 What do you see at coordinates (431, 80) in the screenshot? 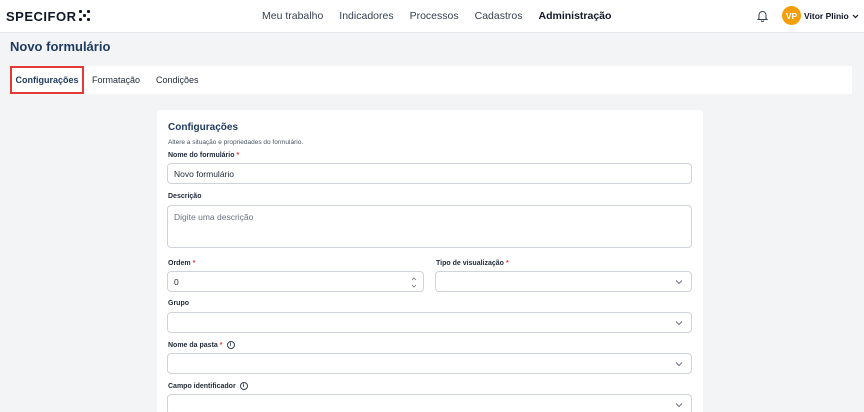
I see `tabs-bar: Configurações Formatação Condições` at bounding box center [431, 80].